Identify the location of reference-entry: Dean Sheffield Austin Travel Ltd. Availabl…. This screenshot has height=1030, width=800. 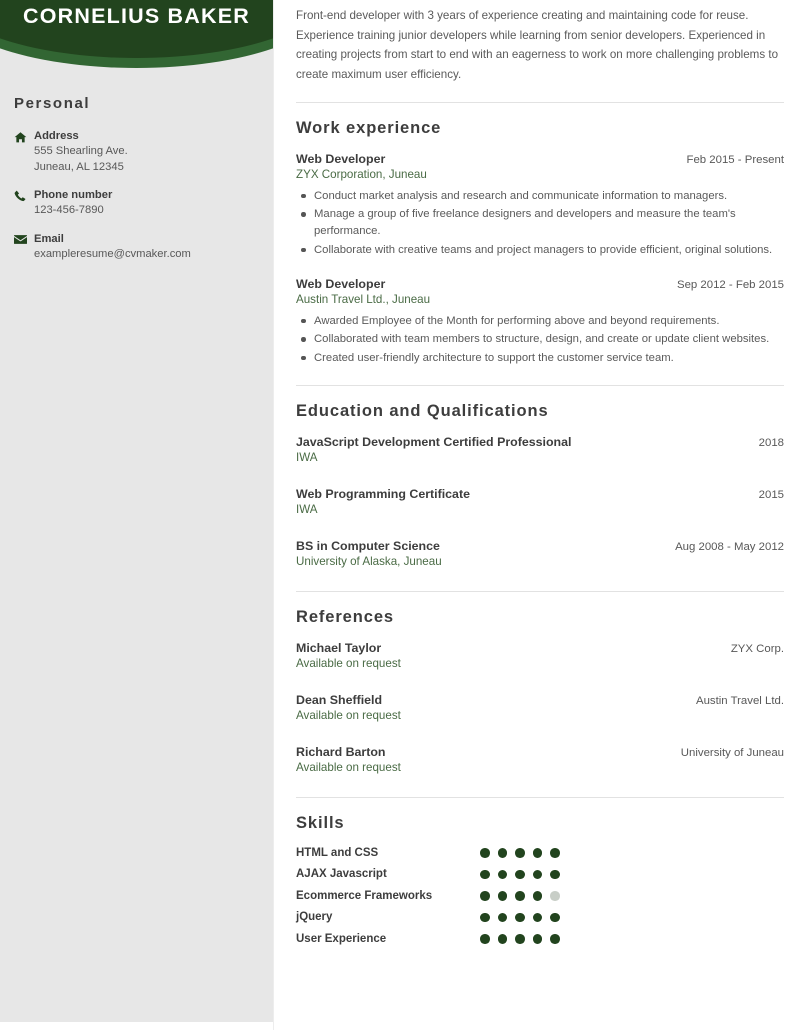
(540, 707).